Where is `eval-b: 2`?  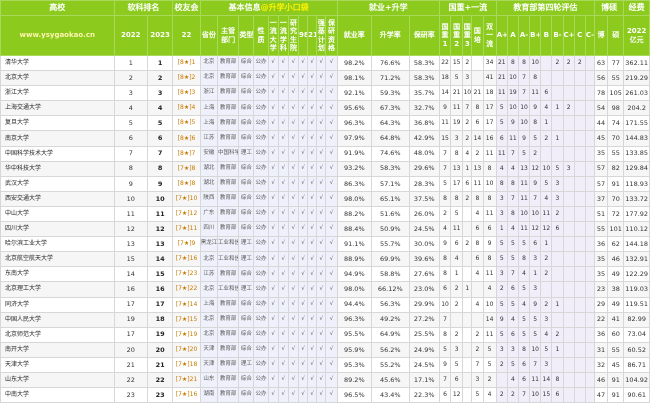
eval-b: 2 is located at coordinates (546, 274).